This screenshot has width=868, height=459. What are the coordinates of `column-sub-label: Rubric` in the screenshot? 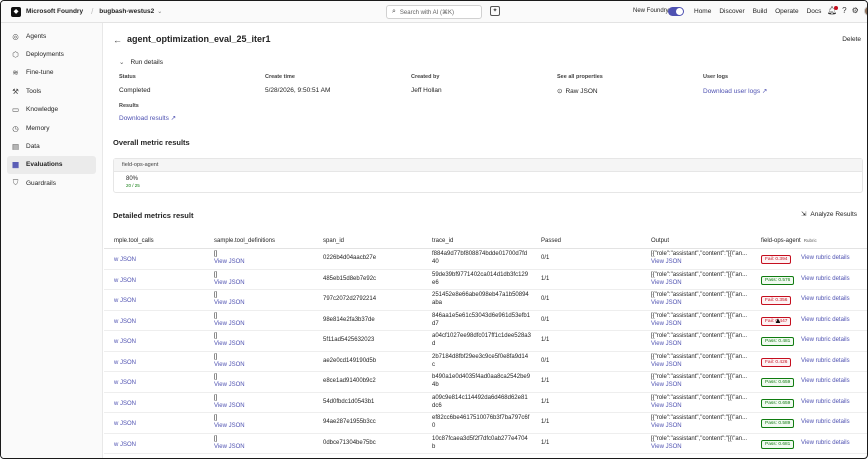 It's located at (810, 240).